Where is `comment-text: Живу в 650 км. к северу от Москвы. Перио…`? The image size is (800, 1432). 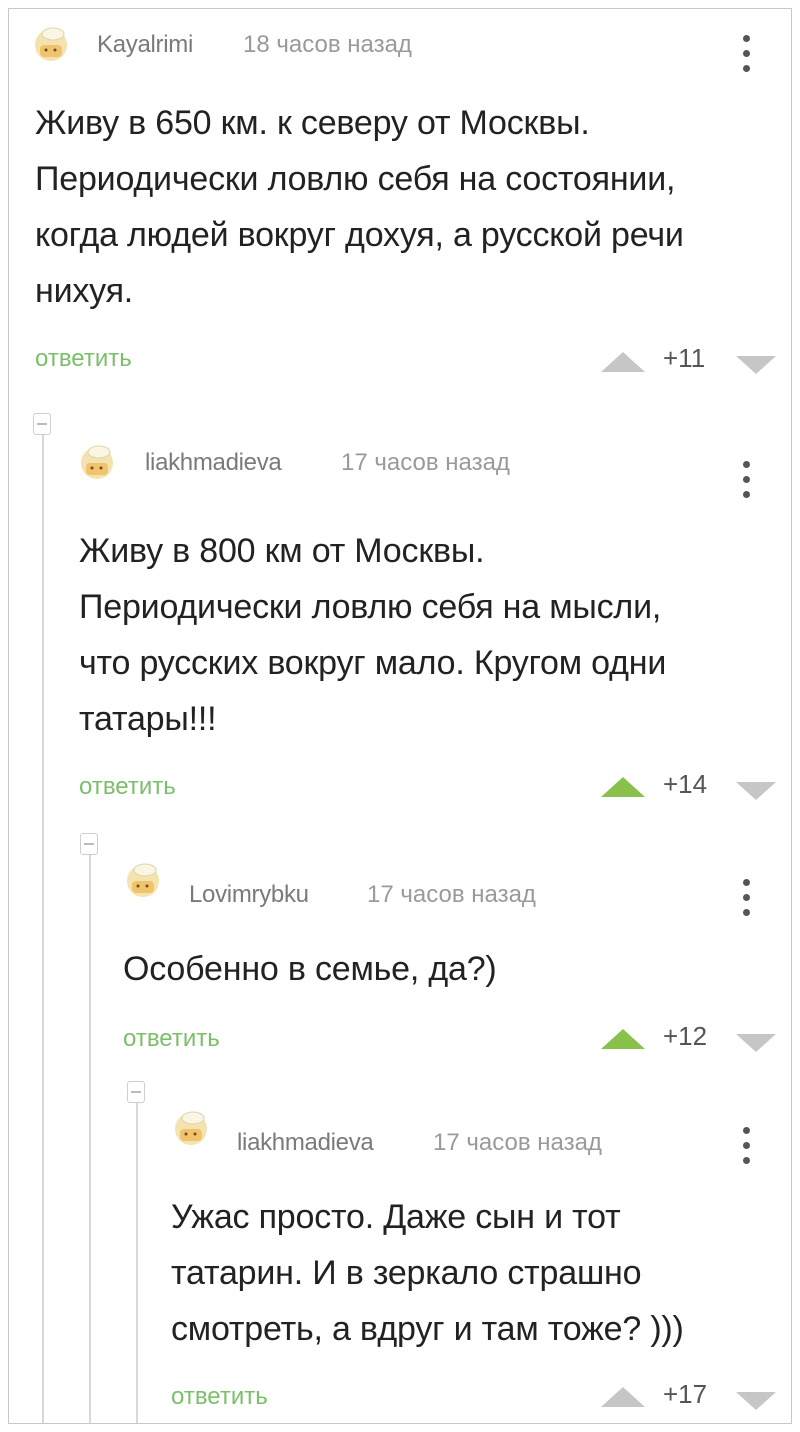 comment-text: Живу в 650 км. к северу от Москвы. Перио… is located at coordinates (359, 207).